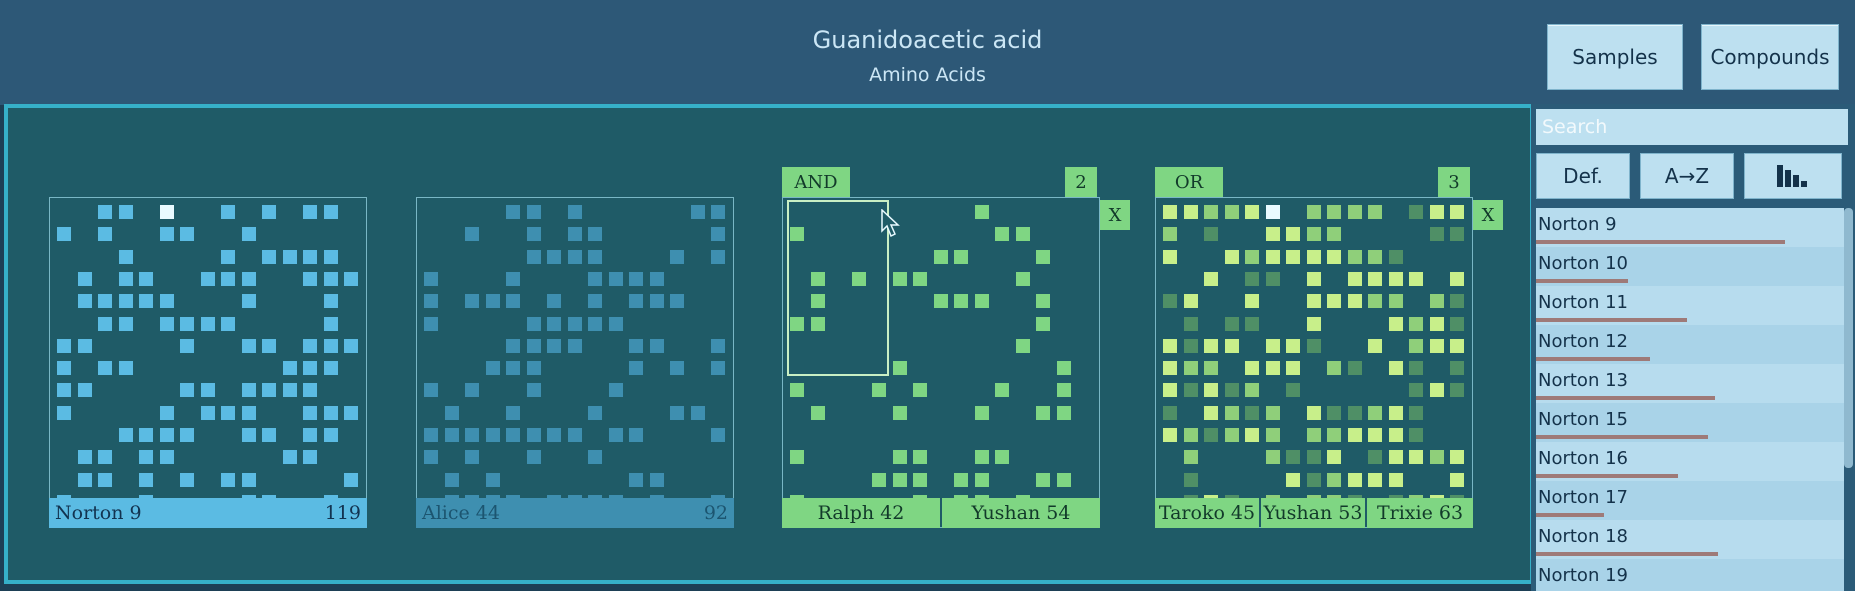 The image size is (1855, 591). What do you see at coordinates (816, 182) in the screenshot?
I see `and-operator-tag: AND` at bounding box center [816, 182].